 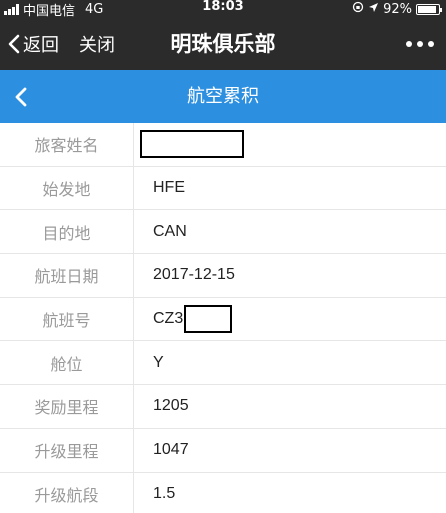 I want to click on detail-label: 舱位, so click(x=67, y=363).